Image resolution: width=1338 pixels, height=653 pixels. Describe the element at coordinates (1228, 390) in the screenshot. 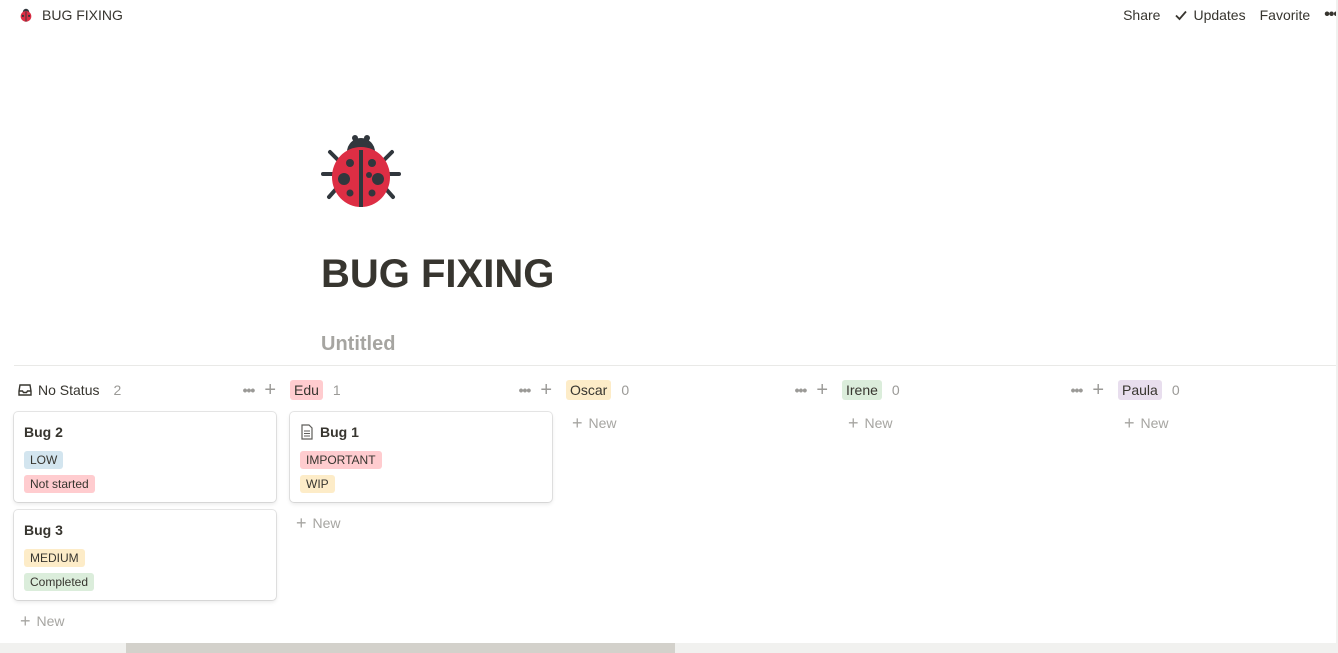

I see `column-header: Paula 0 •` at that location.